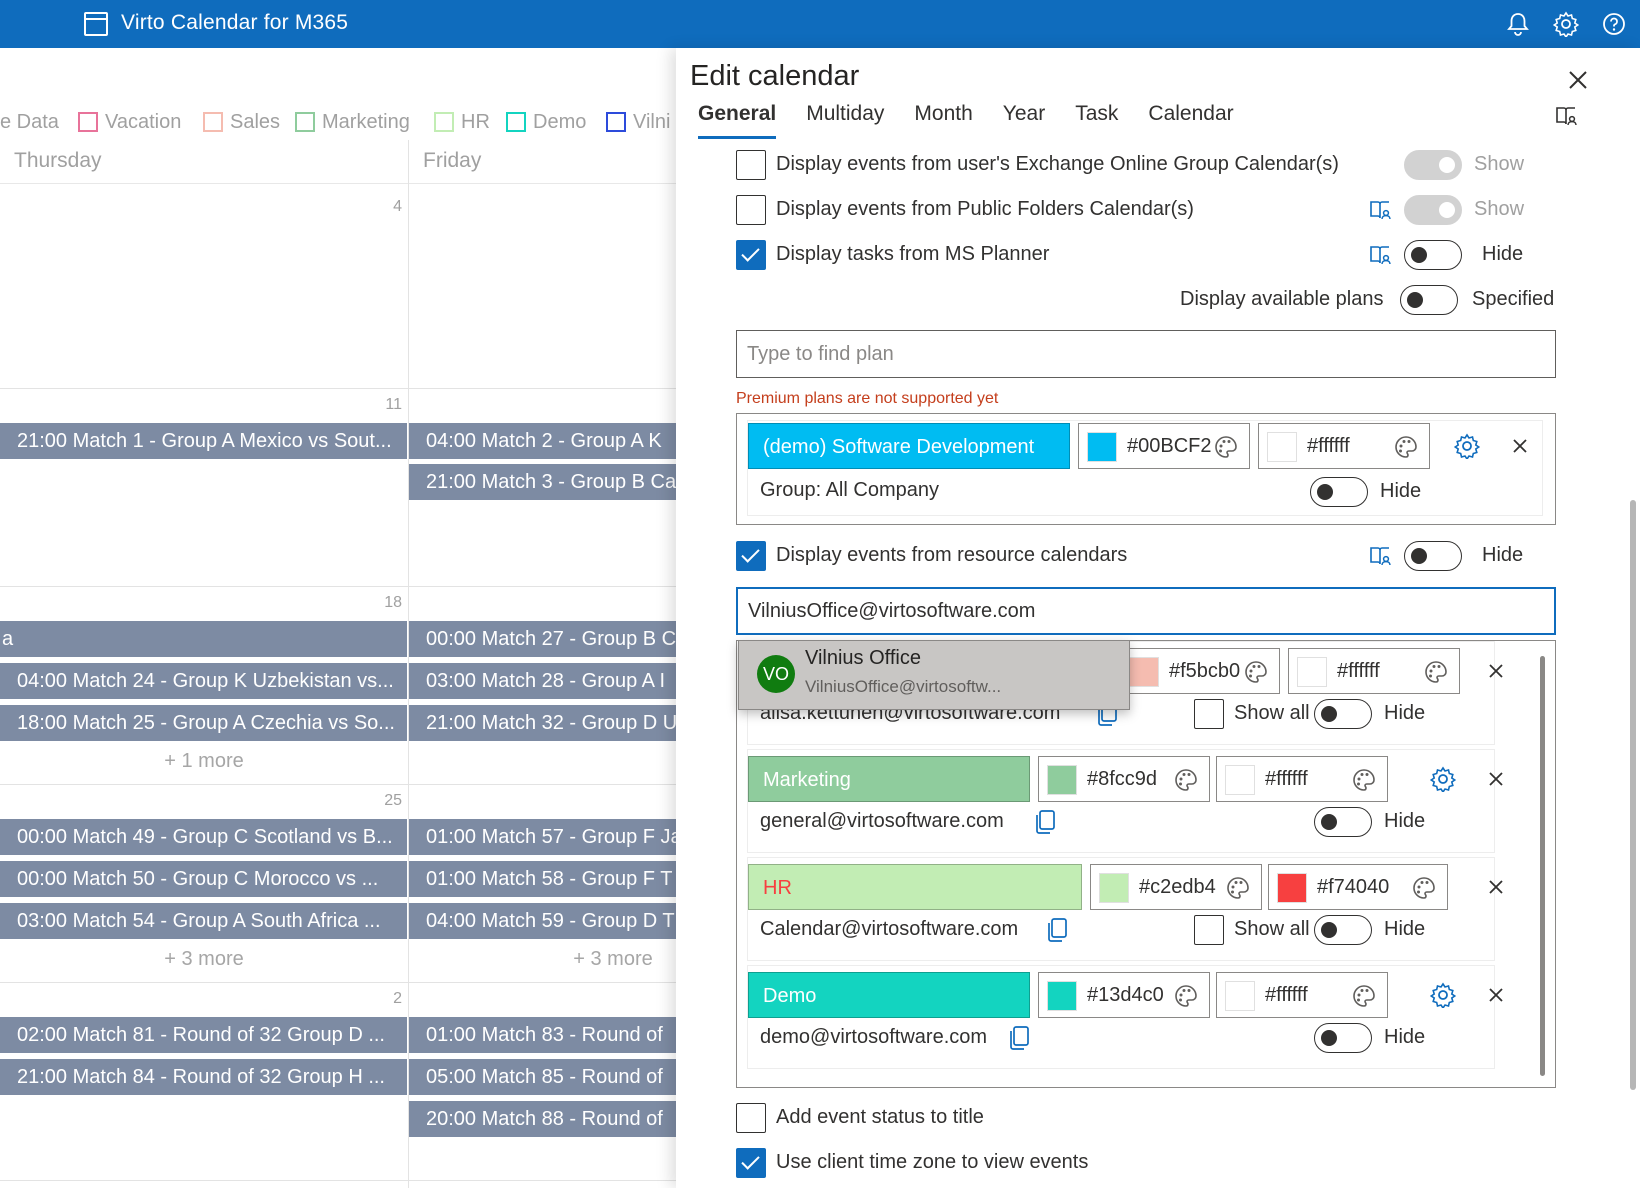 This screenshot has width=1640, height=1188. Describe the element at coordinates (1518, 24) in the screenshot. I see `bell-icon` at that location.